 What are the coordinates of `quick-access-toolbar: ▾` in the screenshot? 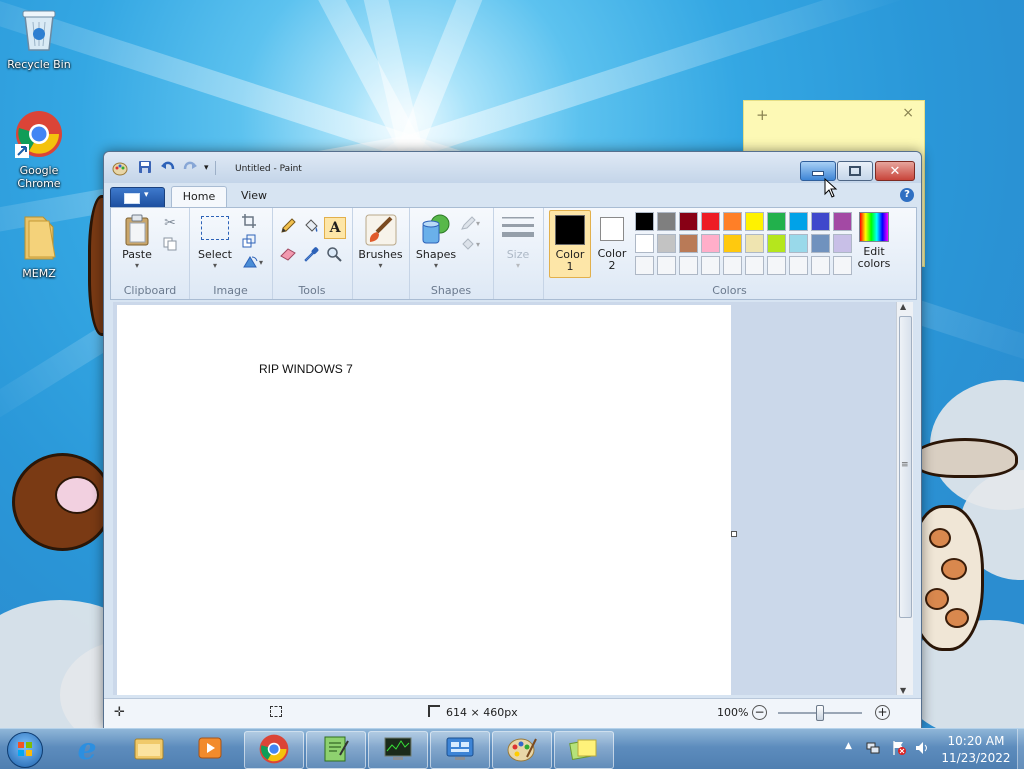 It's located at (164, 168).